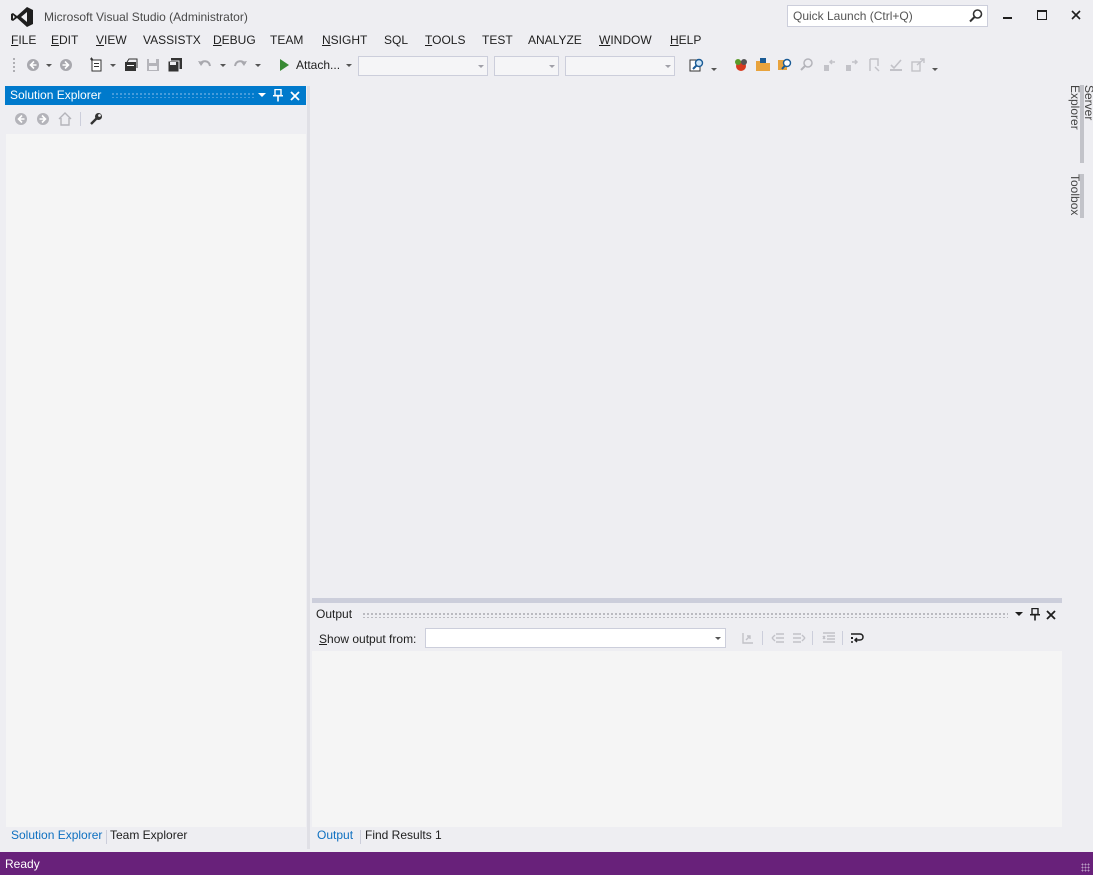 The image size is (1093, 875). What do you see at coordinates (631, 40) in the screenshot?
I see `menu-label: INDOW` at bounding box center [631, 40].